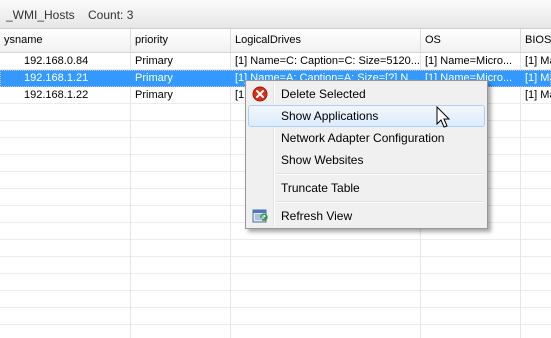 The height and width of the screenshot is (338, 551). Describe the element at coordinates (471, 40) in the screenshot. I see `column-header-os: OS` at that location.